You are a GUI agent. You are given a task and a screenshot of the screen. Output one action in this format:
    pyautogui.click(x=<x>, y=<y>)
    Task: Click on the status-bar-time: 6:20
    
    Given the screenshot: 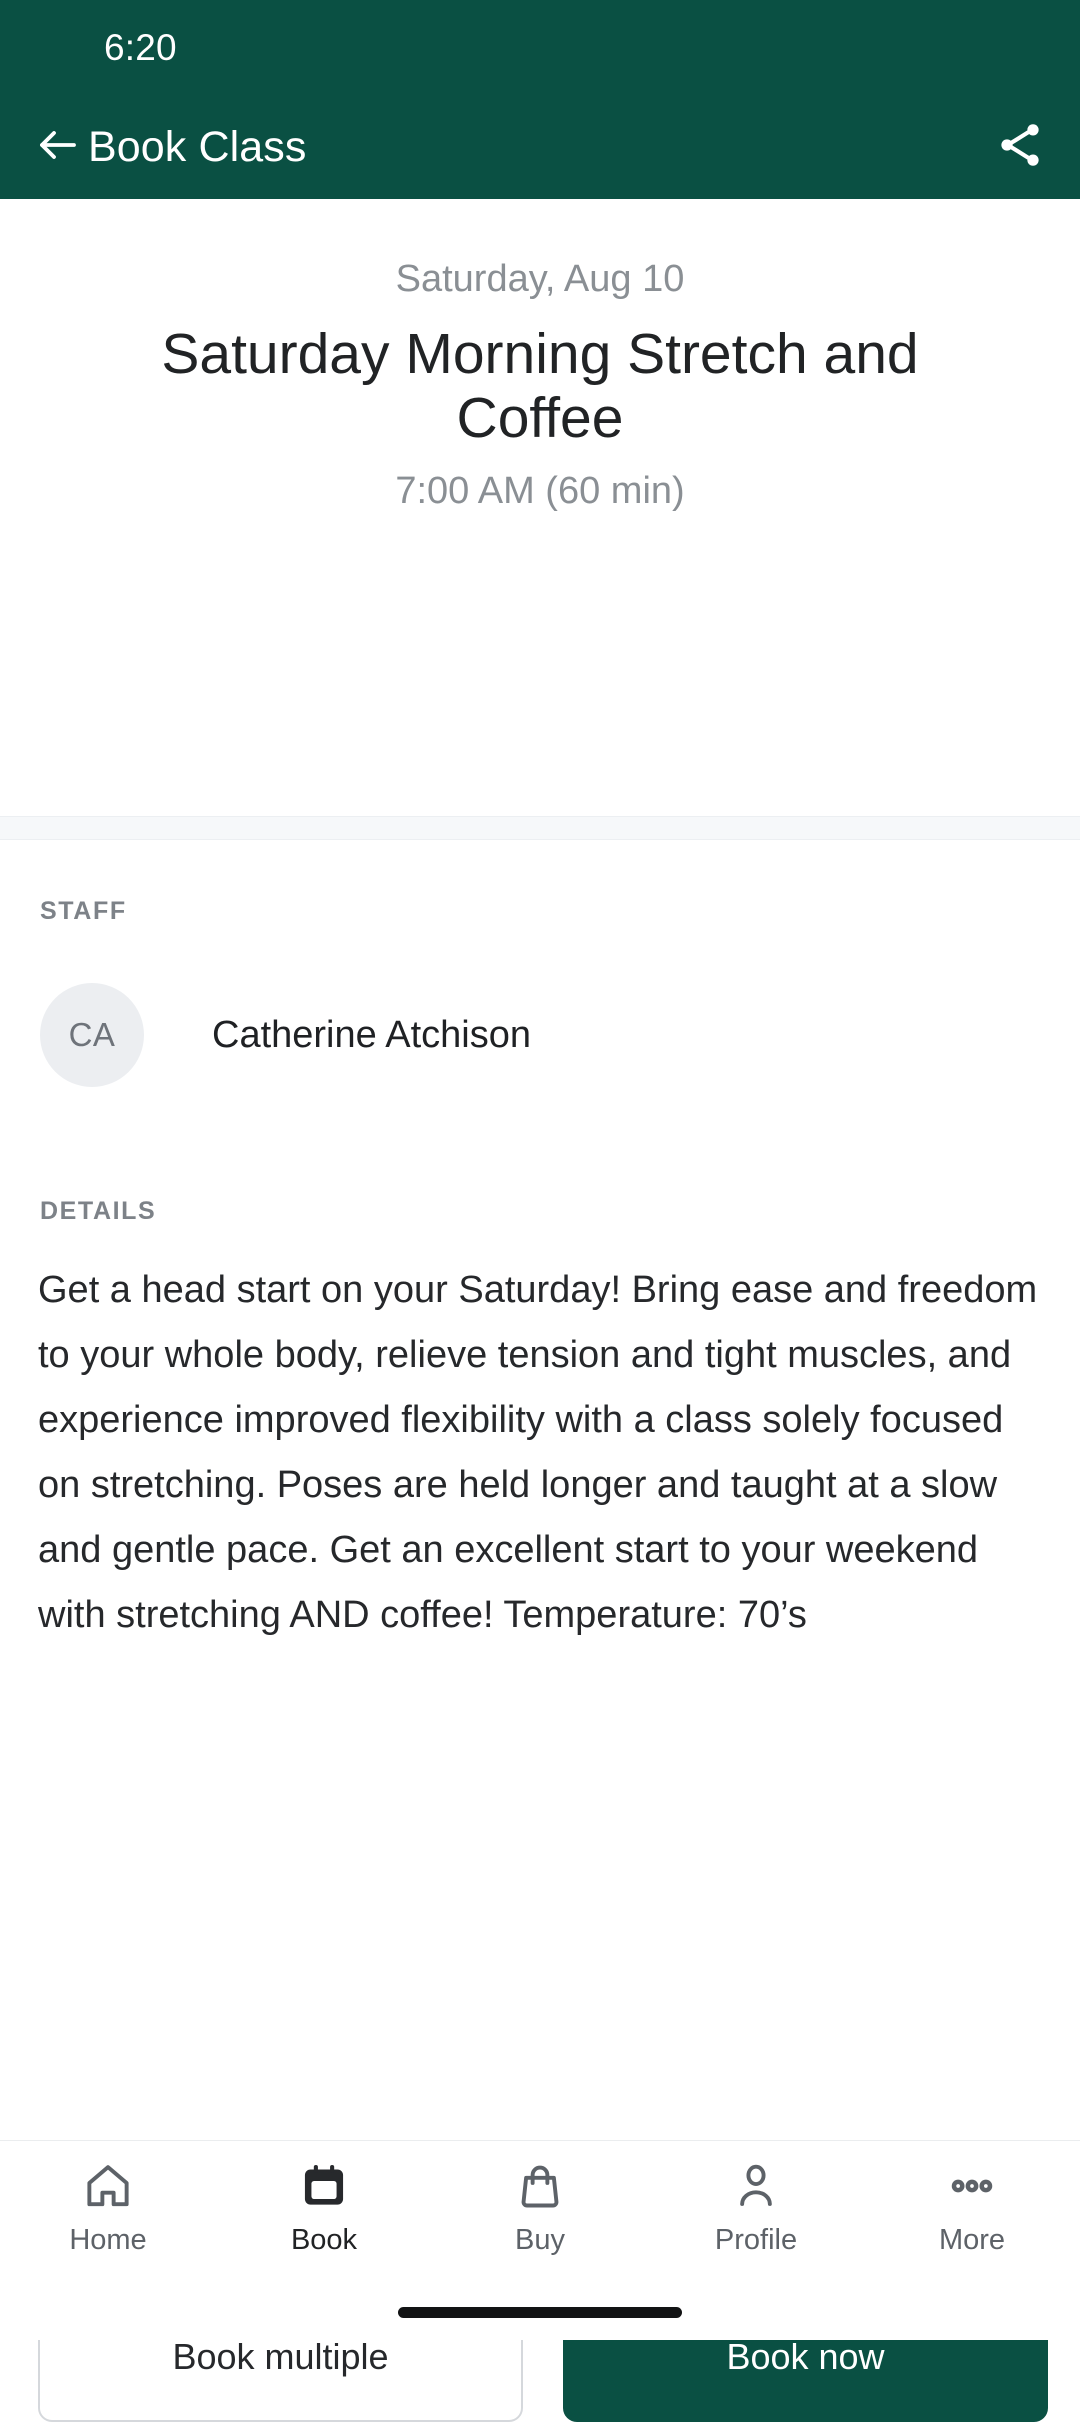 What is the action you would take?
    pyautogui.click(x=140, y=47)
    